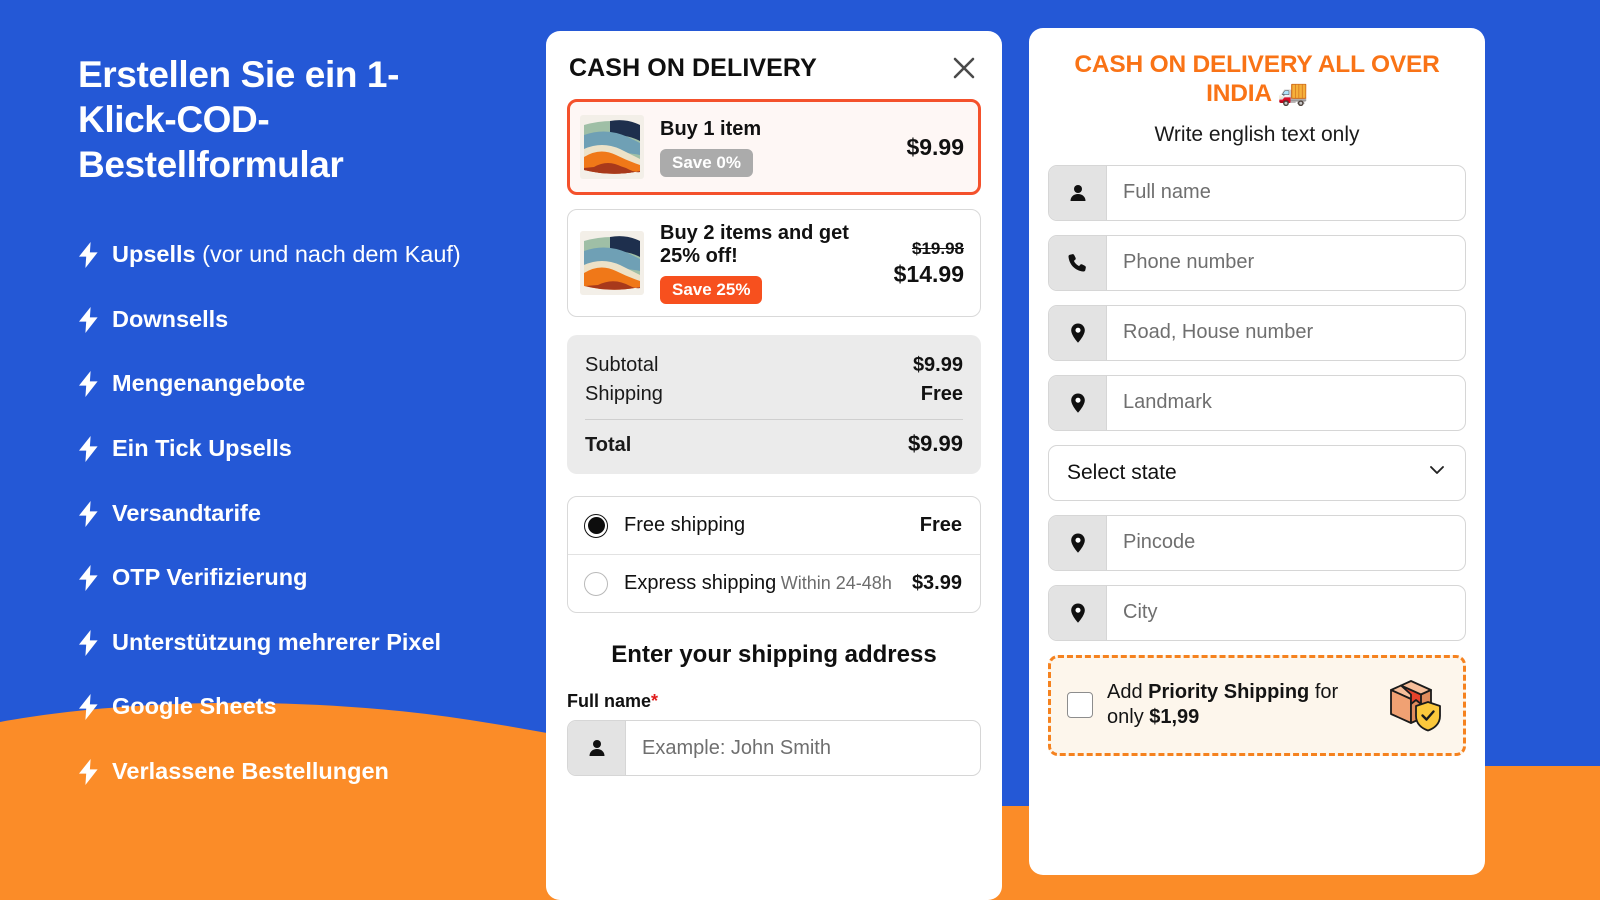  What do you see at coordinates (284, 709) in the screenshot?
I see `feature-item: Google Sheets` at bounding box center [284, 709].